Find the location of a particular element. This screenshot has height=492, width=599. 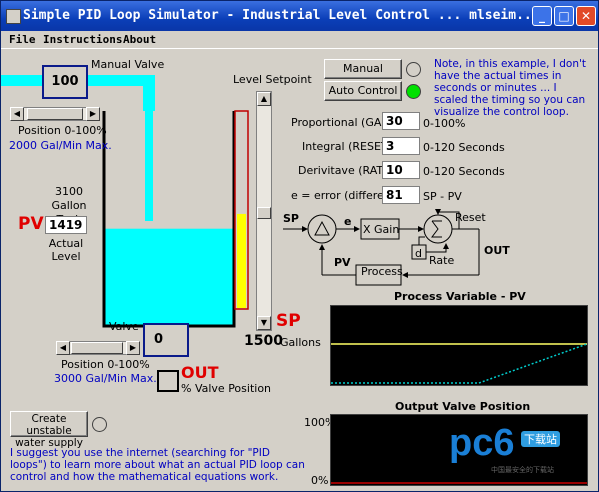

watermark-sub: 中国最安全的下载站 is located at coordinates (522, 470).